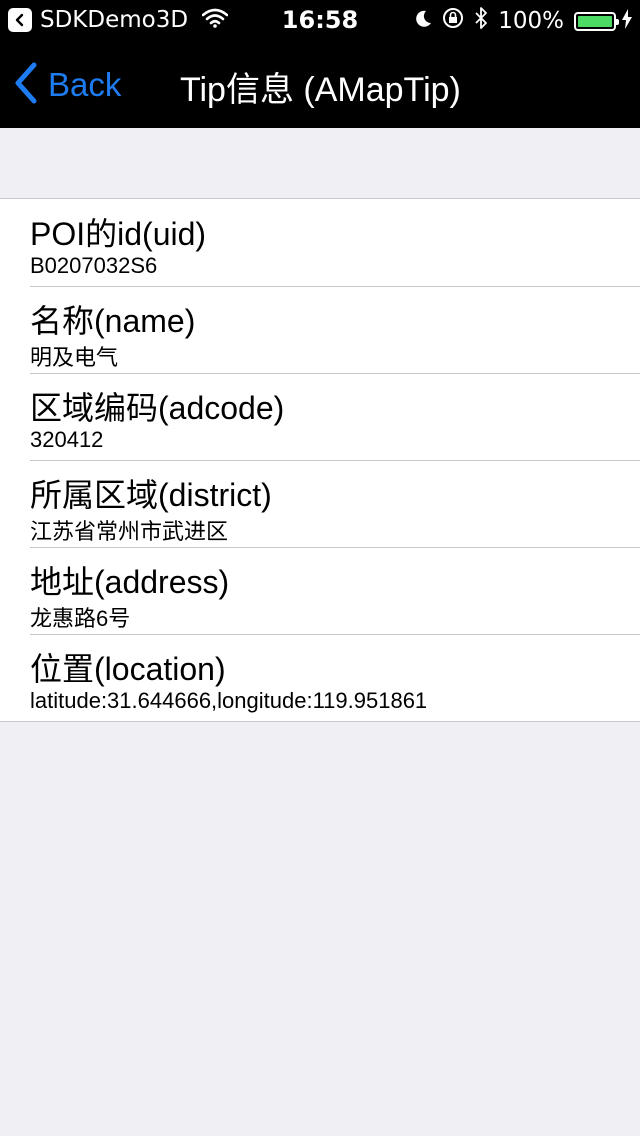  What do you see at coordinates (84, 85) in the screenshot?
I see `back-label: Back` at bounding box center [84, 85].